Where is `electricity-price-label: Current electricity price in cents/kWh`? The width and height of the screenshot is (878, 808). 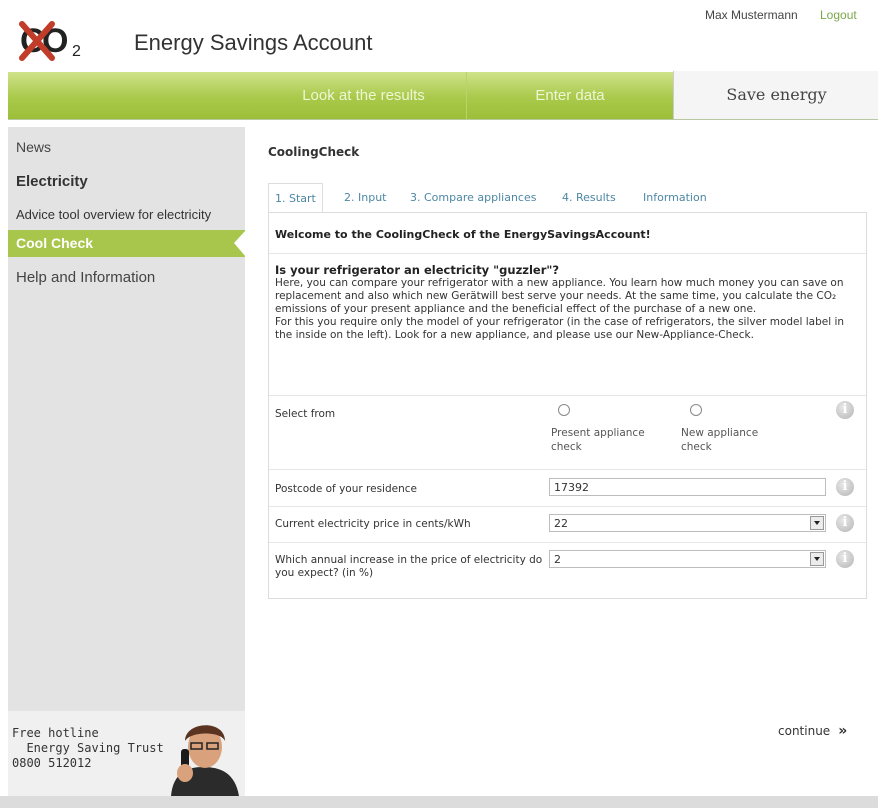 electricity-price-label: Current electricity price in cents/kWh is located at coordinates (373, 524).